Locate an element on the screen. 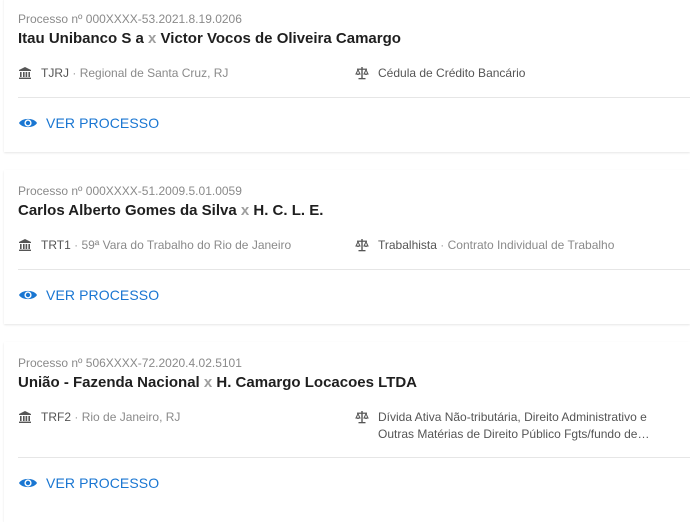  subject-info: Cédula de Crédito Bancário is located at coordinates (520, 73).